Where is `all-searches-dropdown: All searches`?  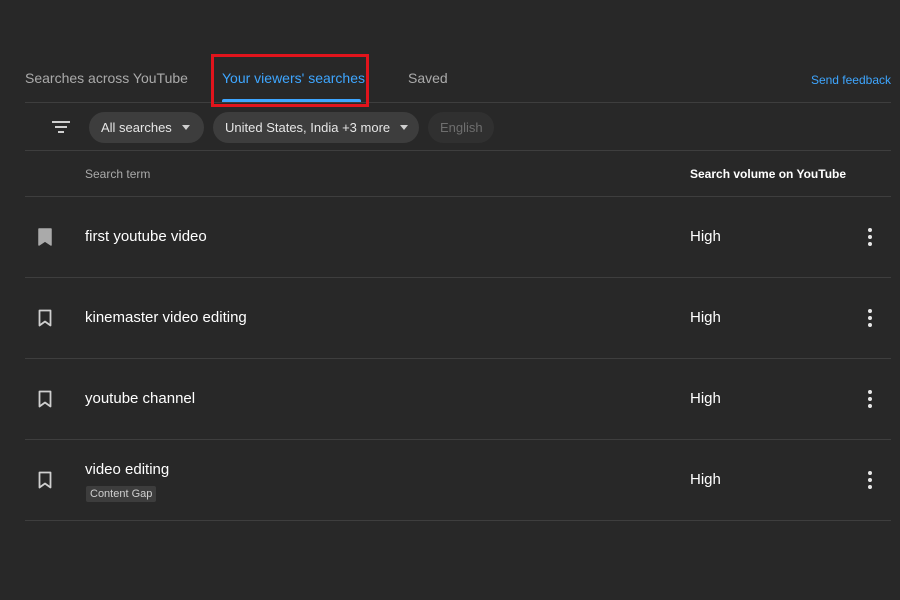 all-searches-dropdown: All searches is located at coordinates (146, 127).